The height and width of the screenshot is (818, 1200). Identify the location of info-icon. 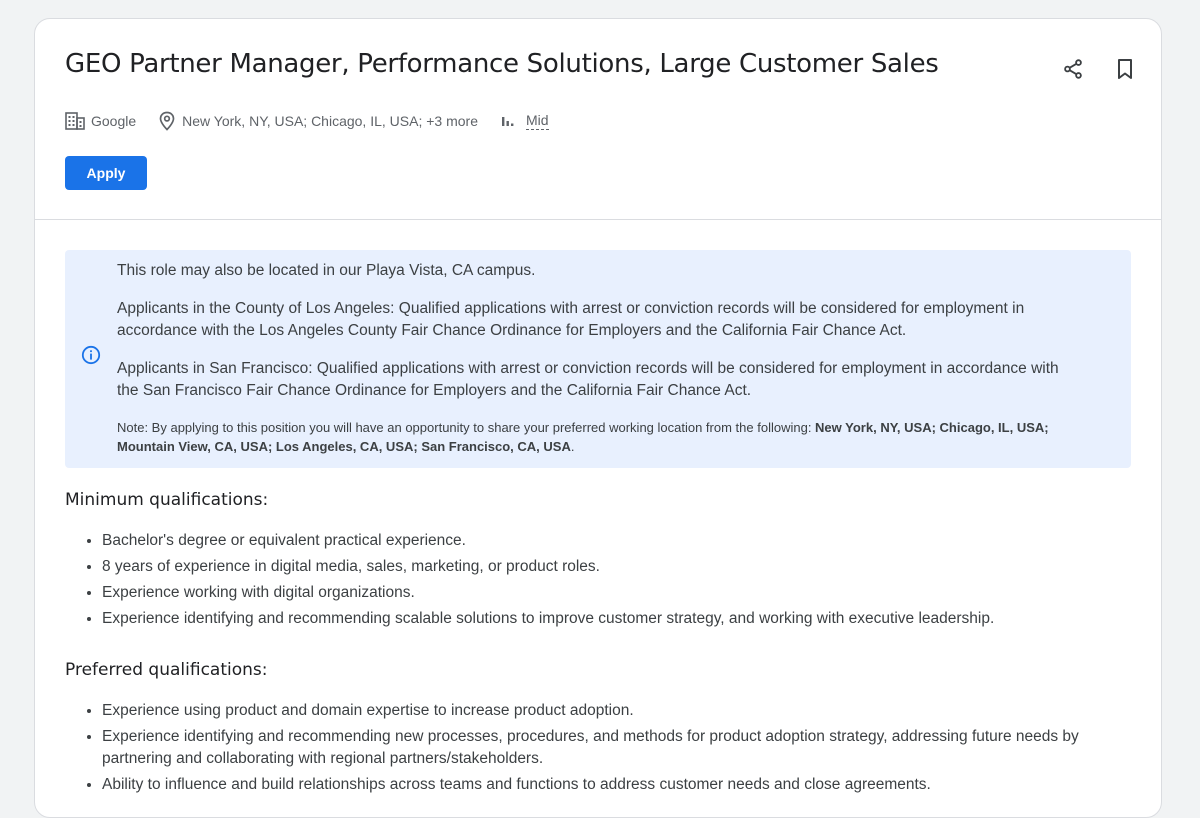
(91, 355).